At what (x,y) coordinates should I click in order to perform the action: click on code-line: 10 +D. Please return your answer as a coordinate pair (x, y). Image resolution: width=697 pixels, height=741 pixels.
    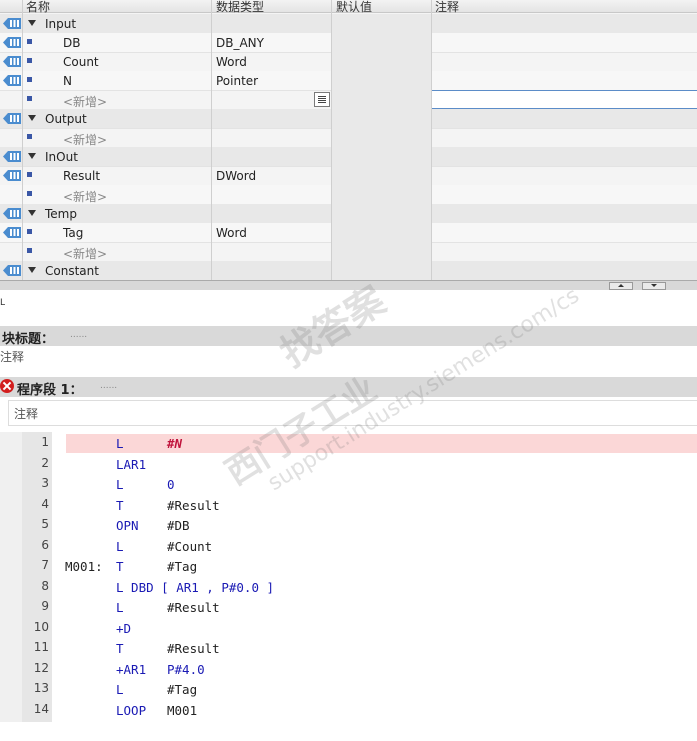
    Looking at the image, I should click on (348, 628).